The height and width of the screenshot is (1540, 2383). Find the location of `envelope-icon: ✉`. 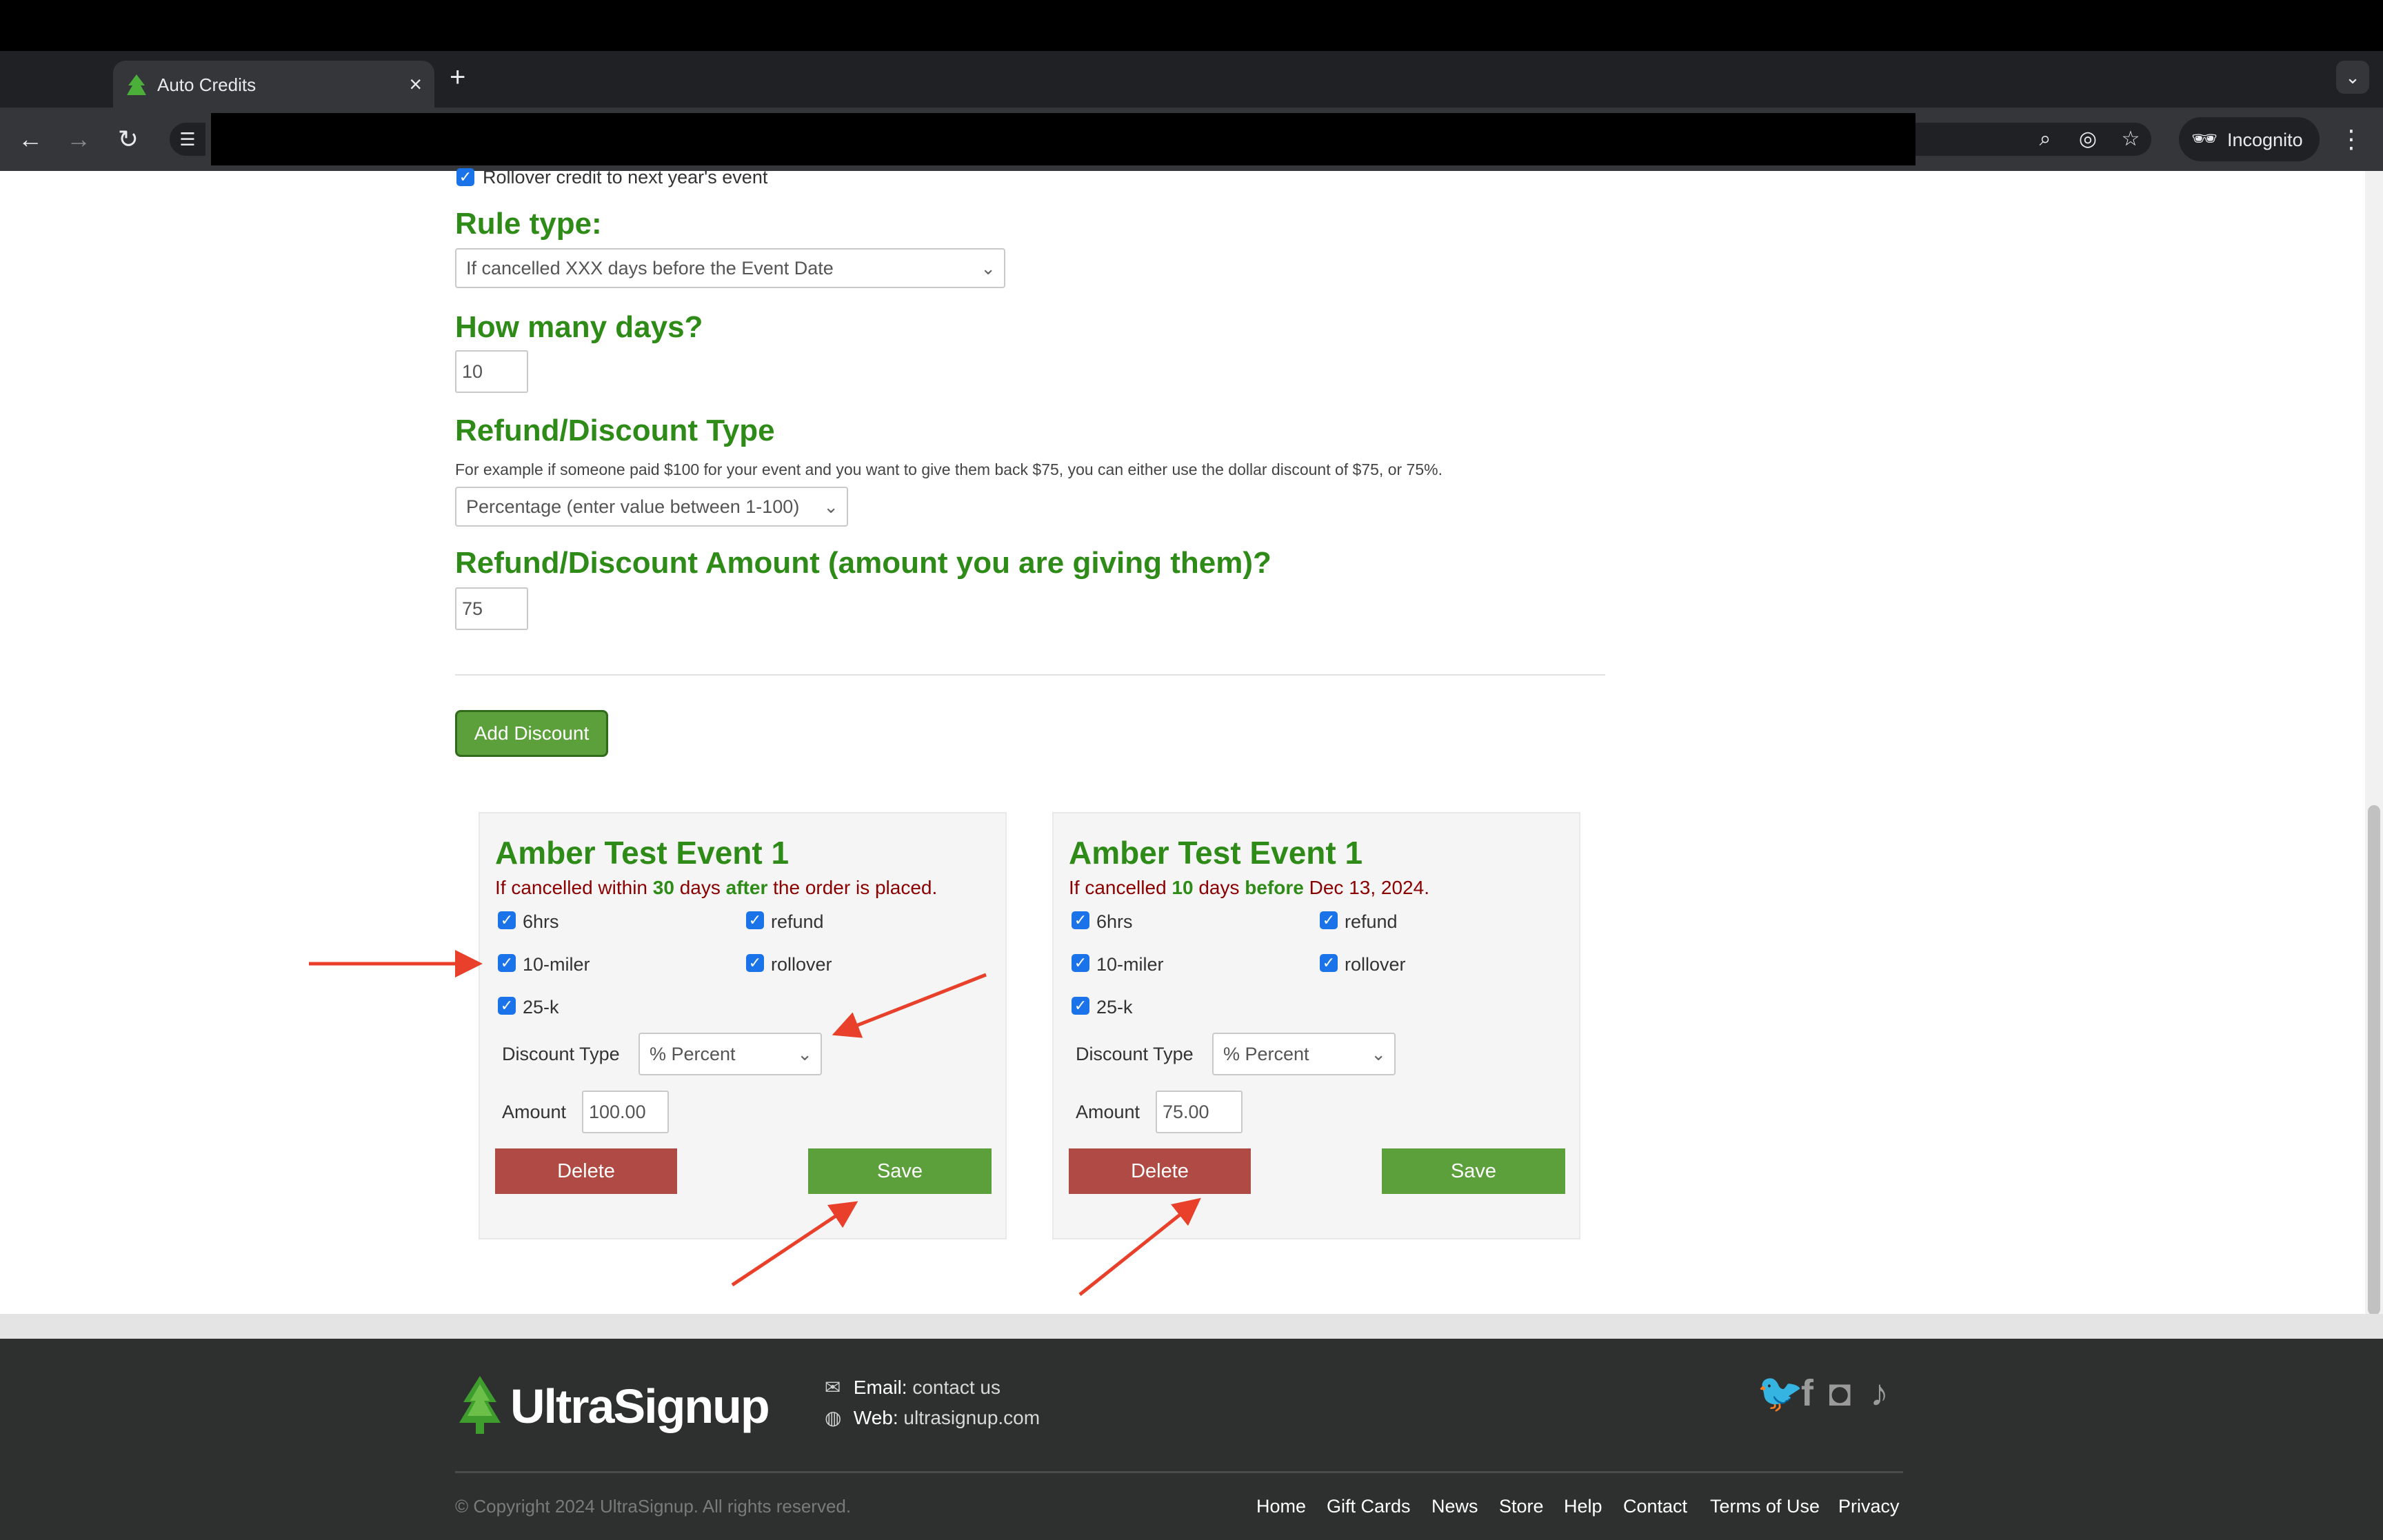

envelope-icon: ✉ is located at coordinates (833, 1388).